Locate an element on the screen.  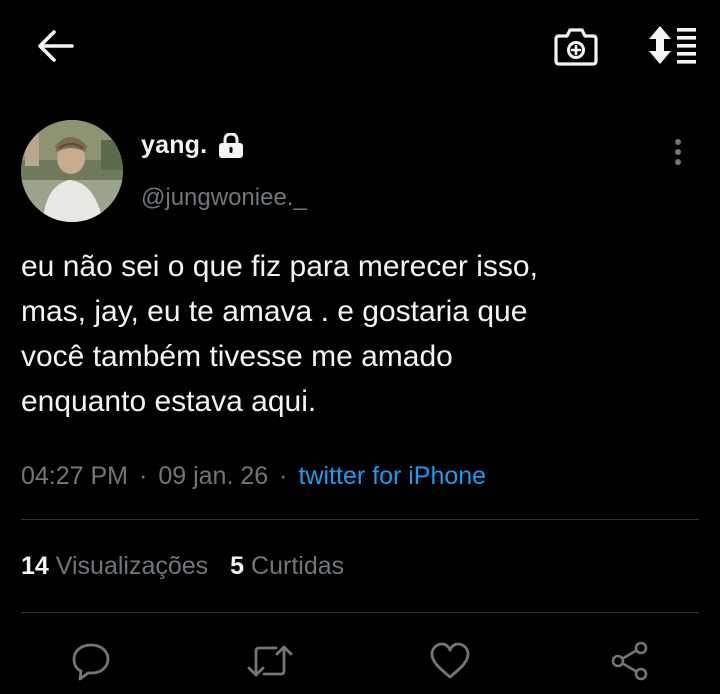
lock-icon is located at coordinates (231, 148).